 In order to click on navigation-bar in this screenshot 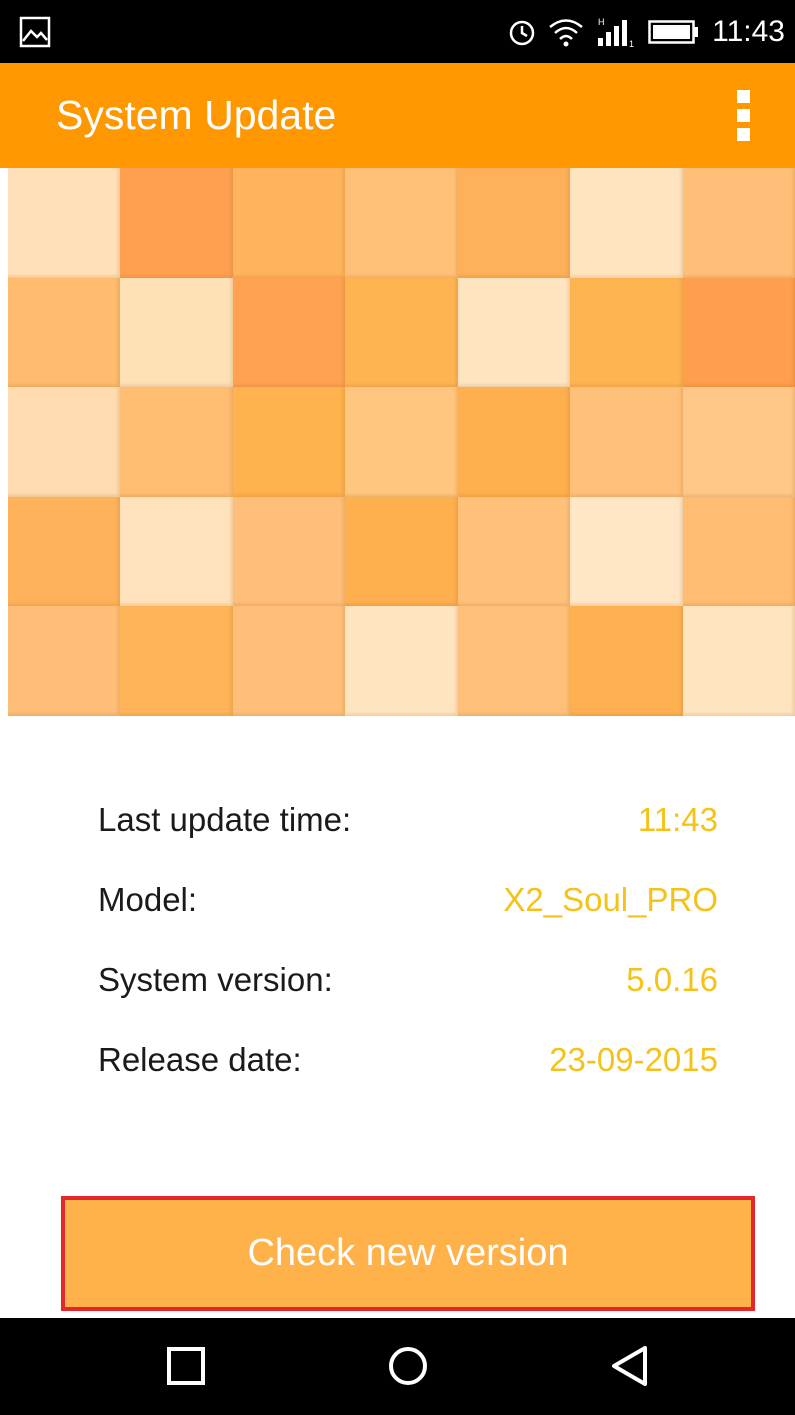, I will do `click(397, 1366)`.